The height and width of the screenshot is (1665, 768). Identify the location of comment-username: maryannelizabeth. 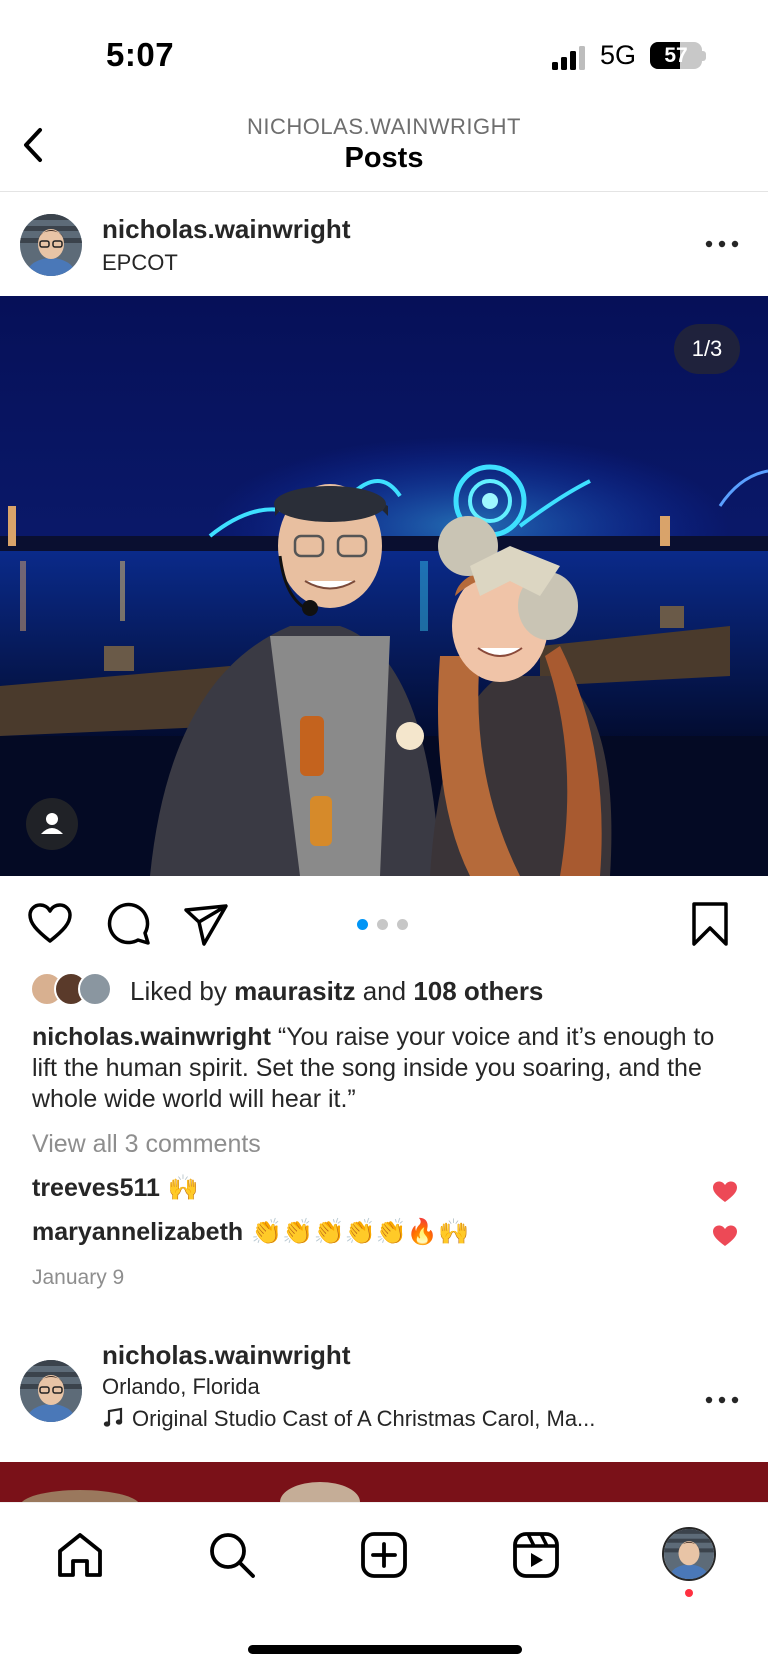
(137, 1232).